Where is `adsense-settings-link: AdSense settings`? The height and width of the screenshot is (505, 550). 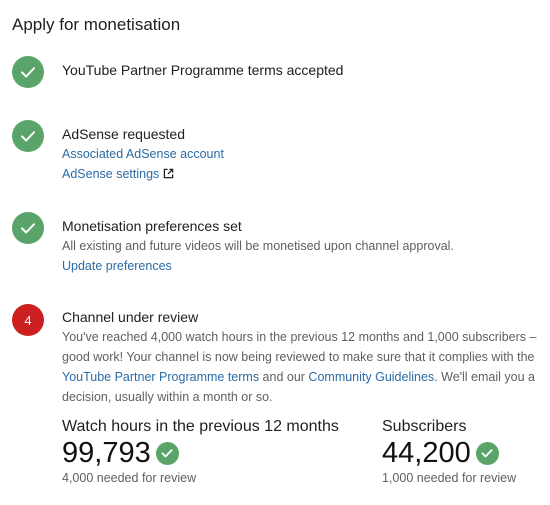 adsense-settings-link: AdSense settings is located at coordinates (118, 174).